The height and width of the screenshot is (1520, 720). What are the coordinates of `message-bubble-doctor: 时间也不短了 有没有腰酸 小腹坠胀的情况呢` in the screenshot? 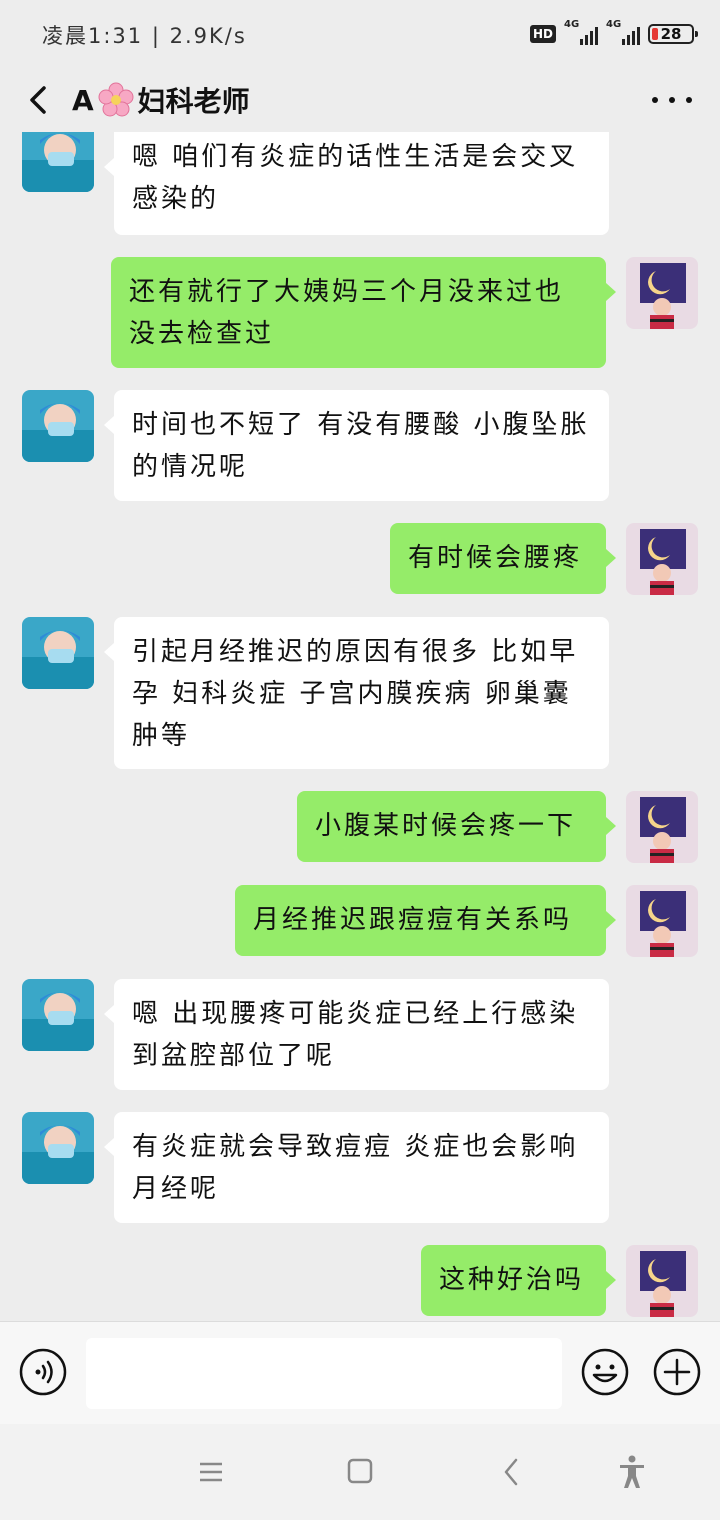 It's located at (356, 445).